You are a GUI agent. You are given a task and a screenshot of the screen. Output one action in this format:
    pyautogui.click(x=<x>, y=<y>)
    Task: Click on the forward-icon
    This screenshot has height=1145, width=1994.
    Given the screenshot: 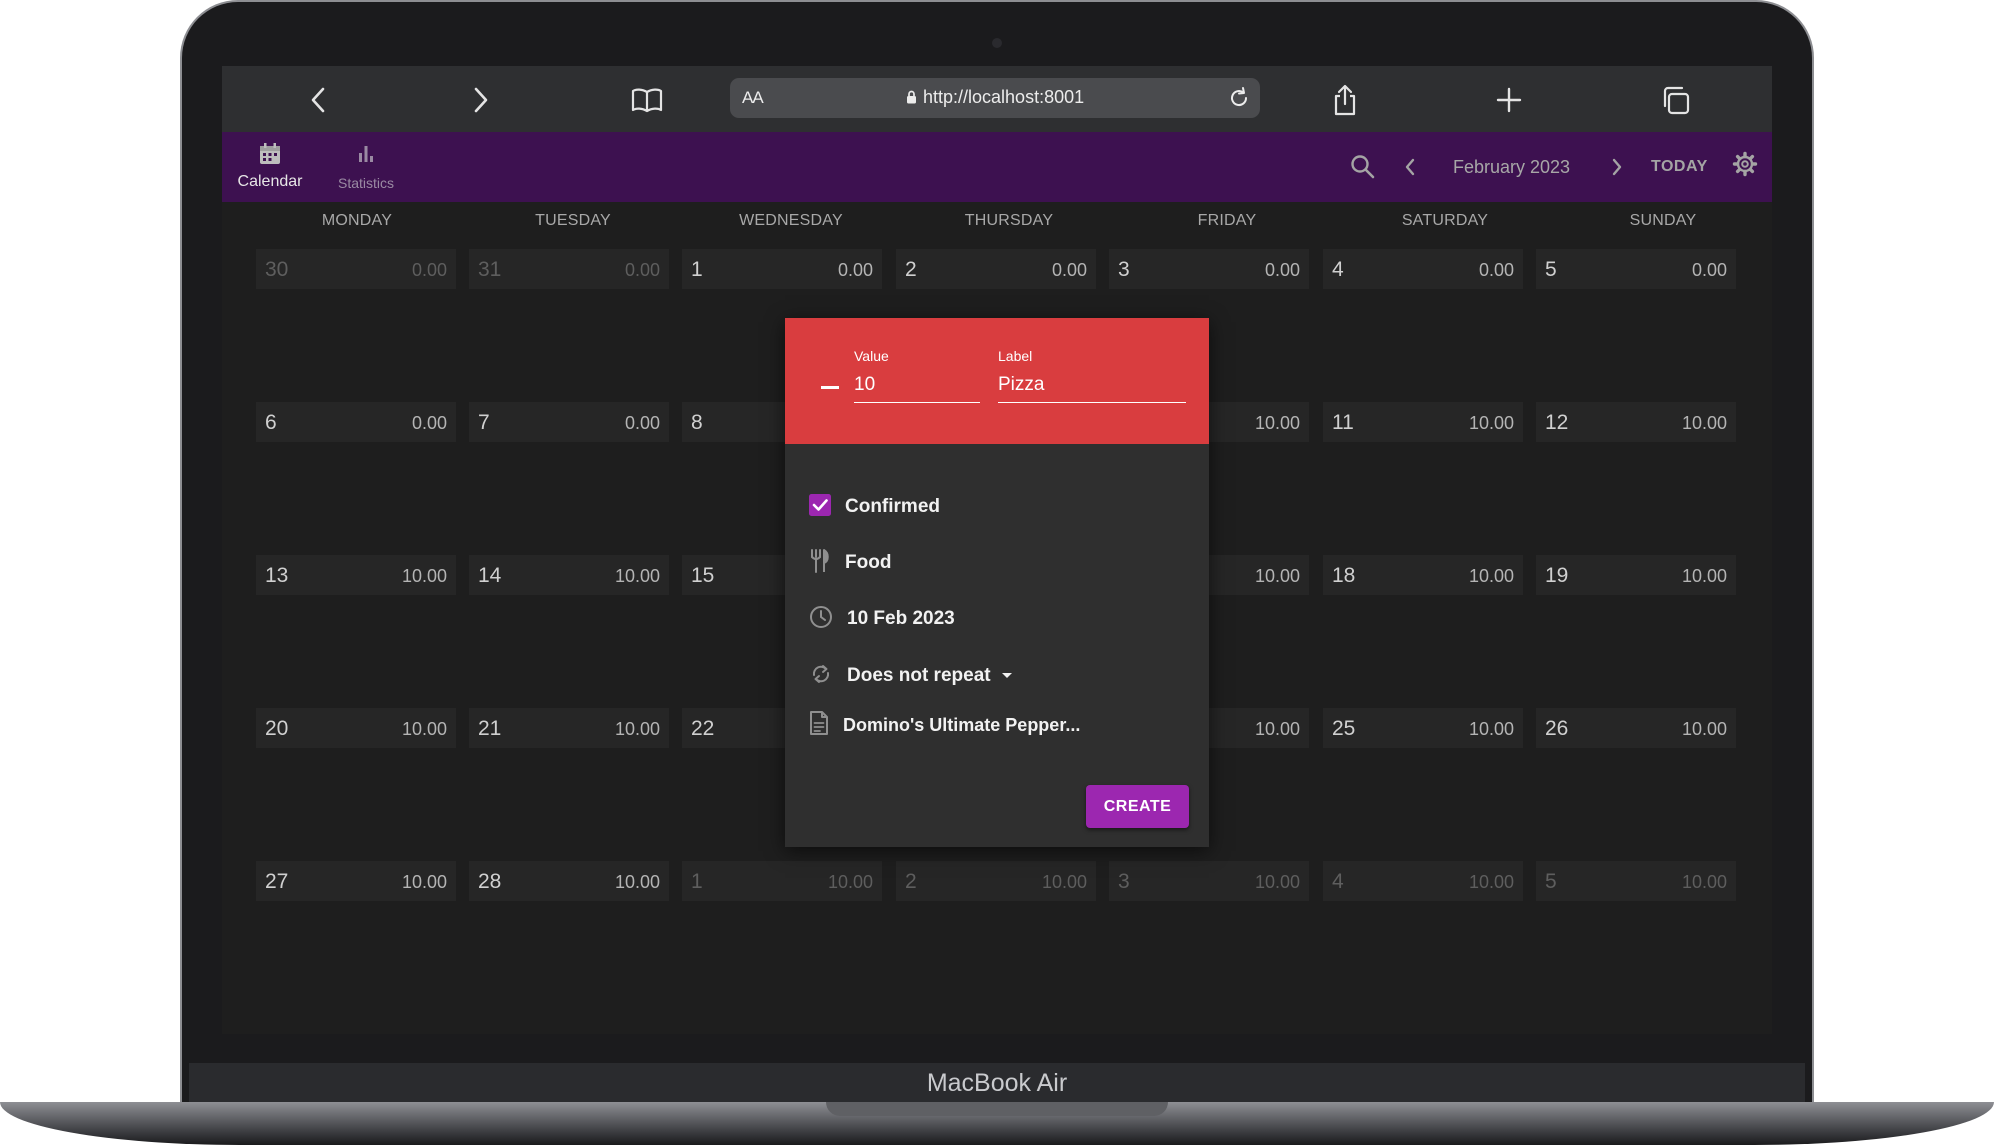 What is the action you would take?
    pyautogui.click(x=481, y=100)
    